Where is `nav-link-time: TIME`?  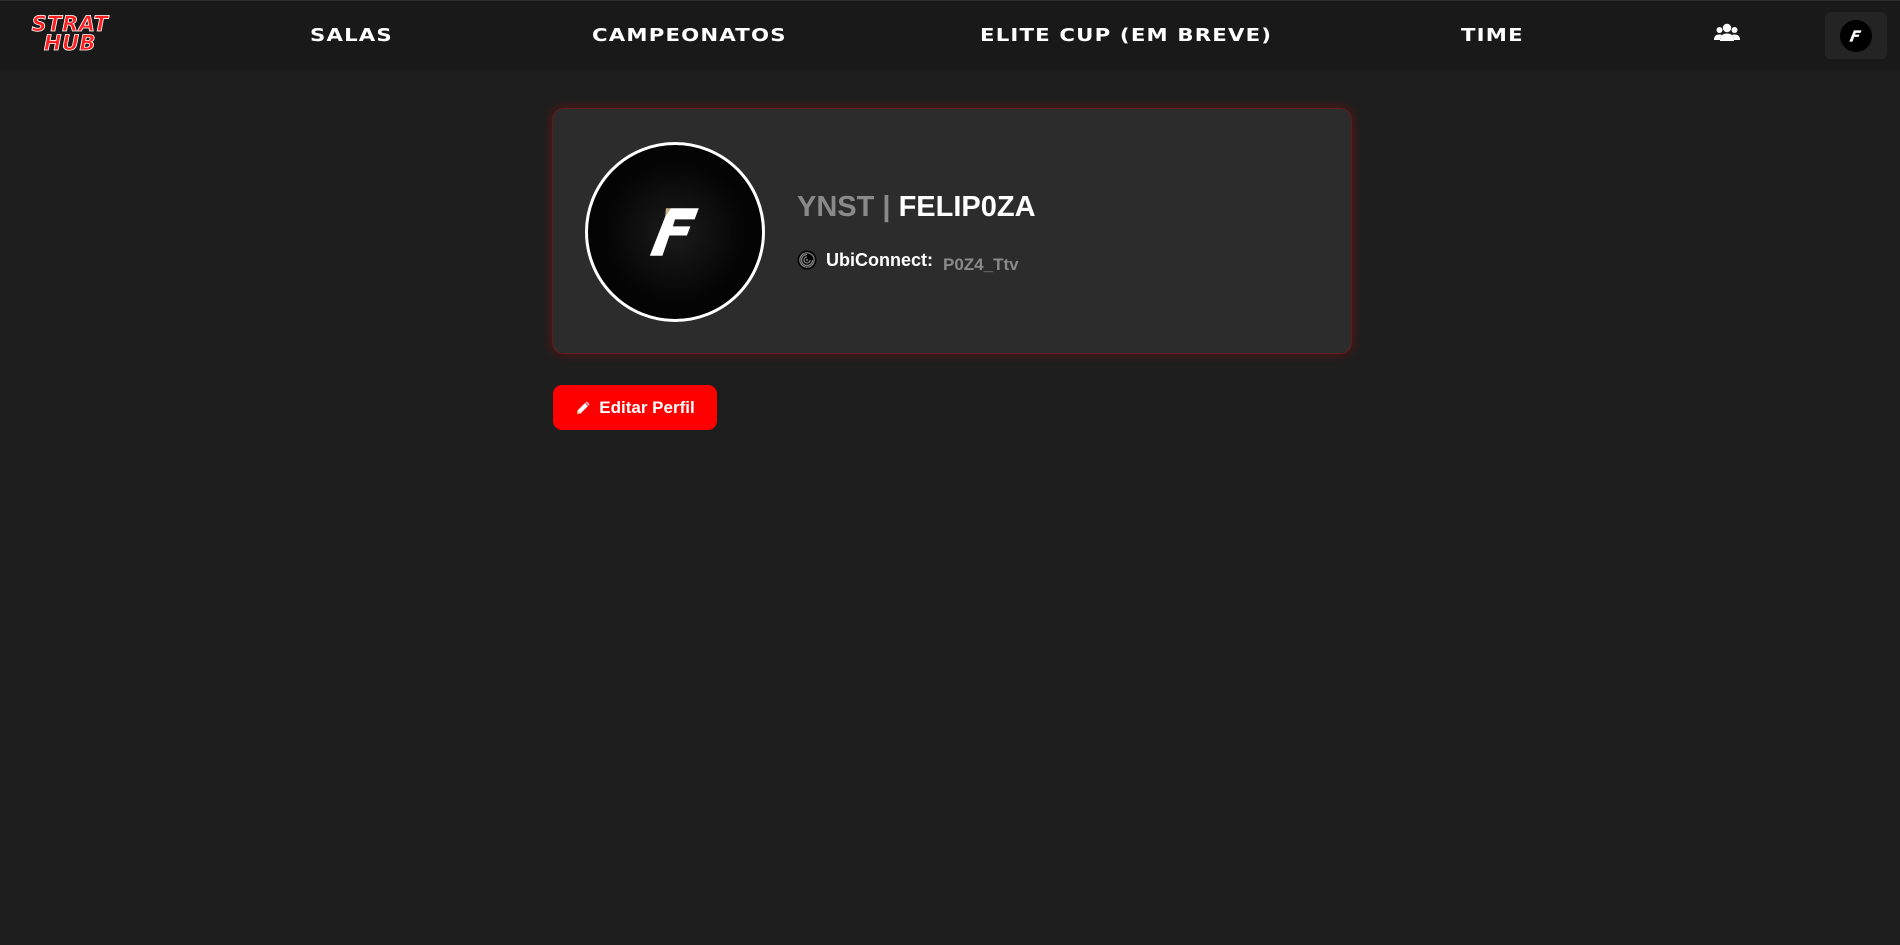 nav-link-time: TIME is located at coordinates (1492, 35).